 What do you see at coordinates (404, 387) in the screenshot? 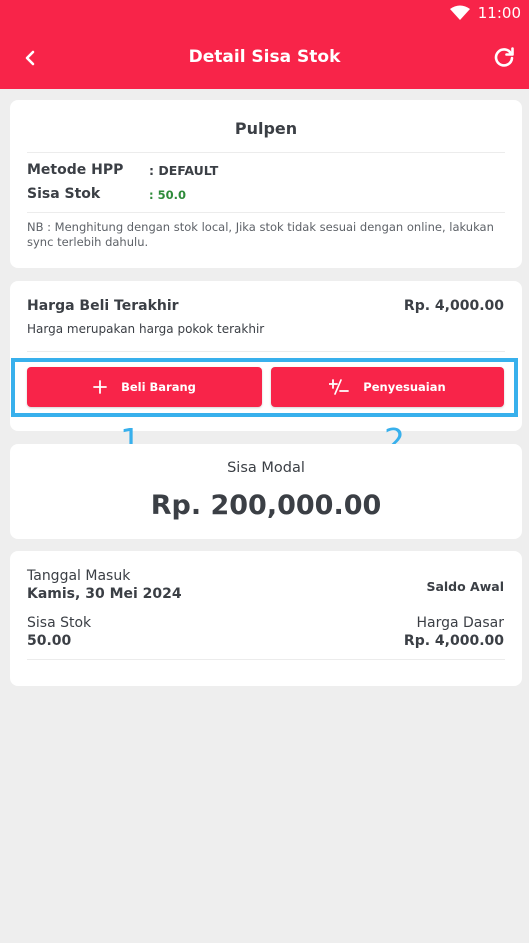
I see `penyesuaian-label: Penyesuaian` at bounding box center [404, 387].